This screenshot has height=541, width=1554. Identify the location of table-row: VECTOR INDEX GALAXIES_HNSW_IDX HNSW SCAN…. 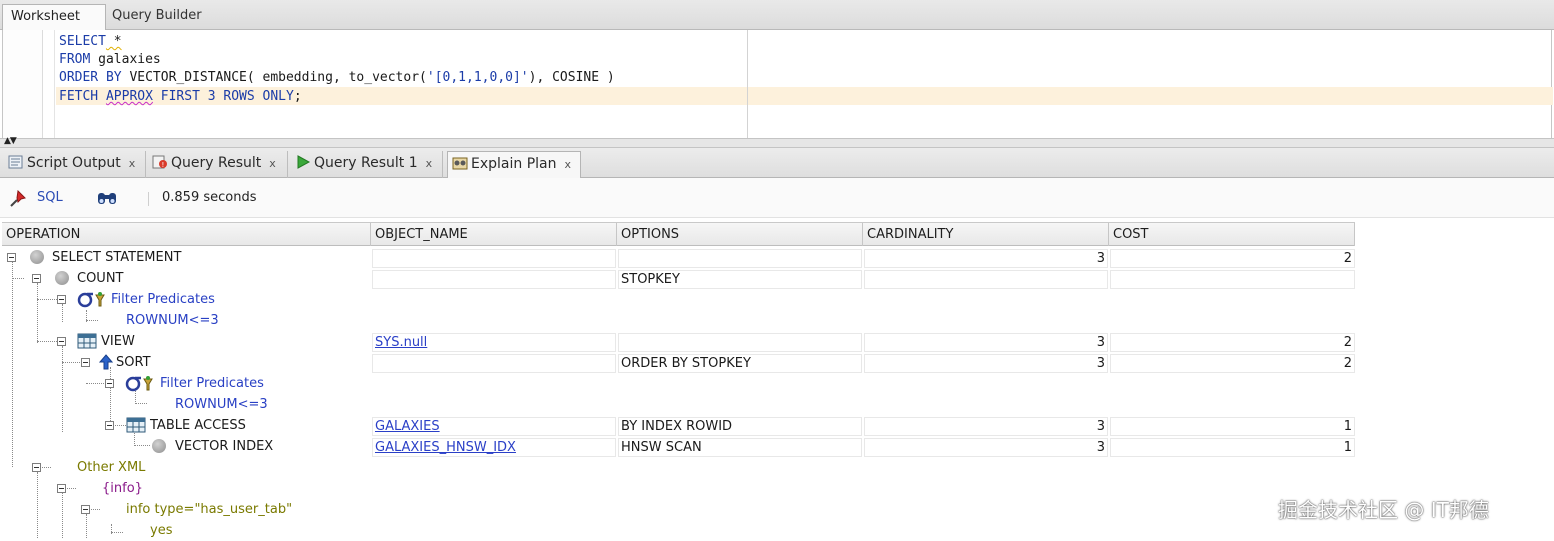
(777, 446).